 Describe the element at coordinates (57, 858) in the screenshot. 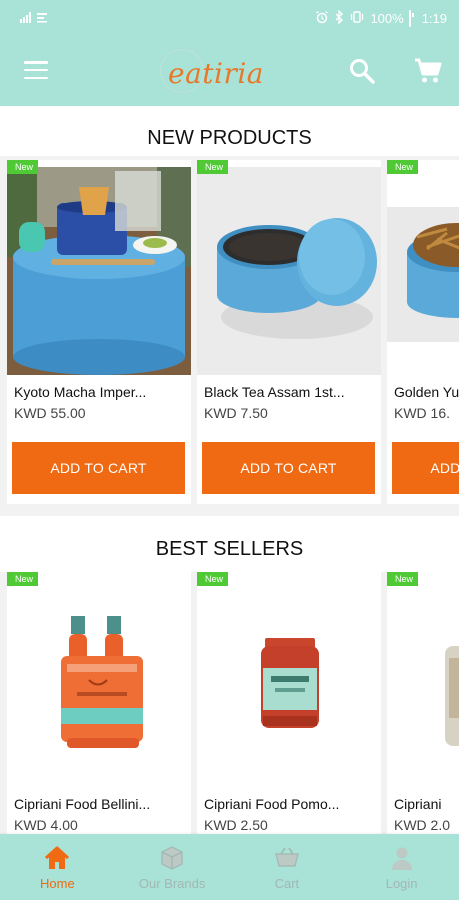

I see `home-icon` at that location.